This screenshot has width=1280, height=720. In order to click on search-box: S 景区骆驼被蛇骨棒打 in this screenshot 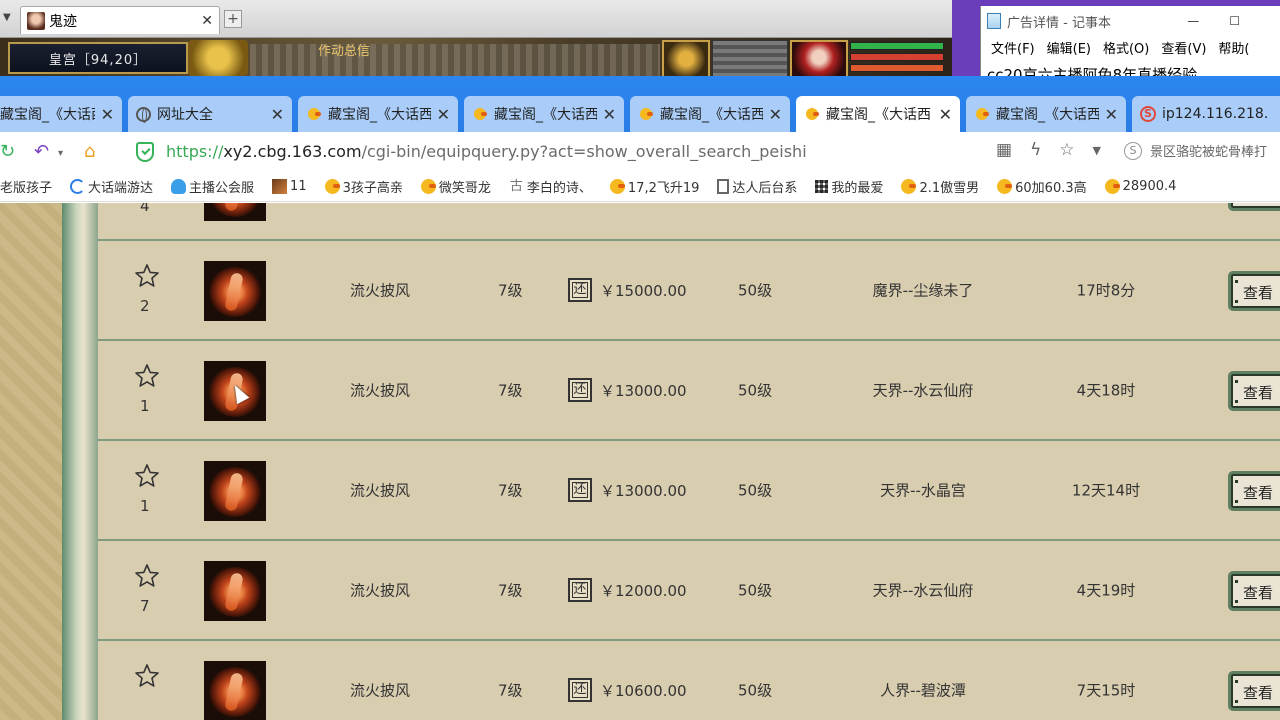, I will do `click(1195, 150)`.